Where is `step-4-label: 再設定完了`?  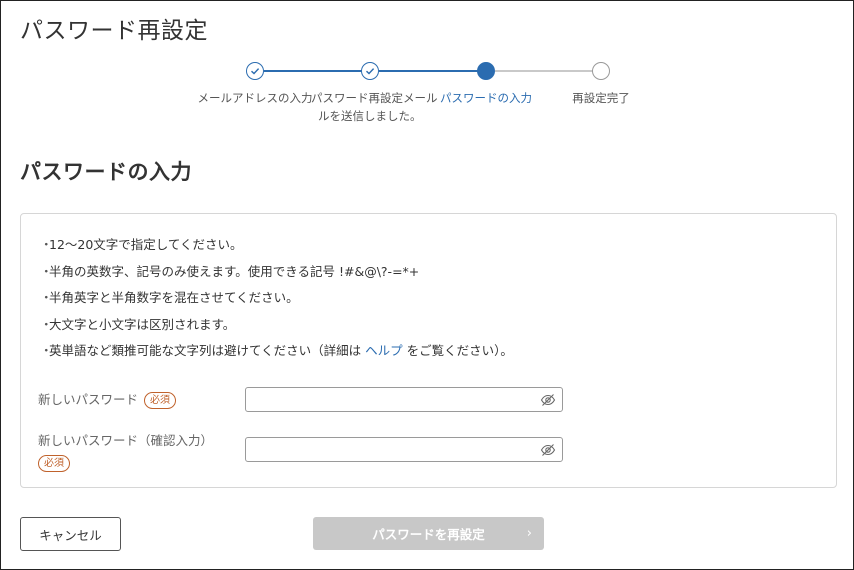 step-4-label: 再設定完了 is located at coordinates (601, 98).